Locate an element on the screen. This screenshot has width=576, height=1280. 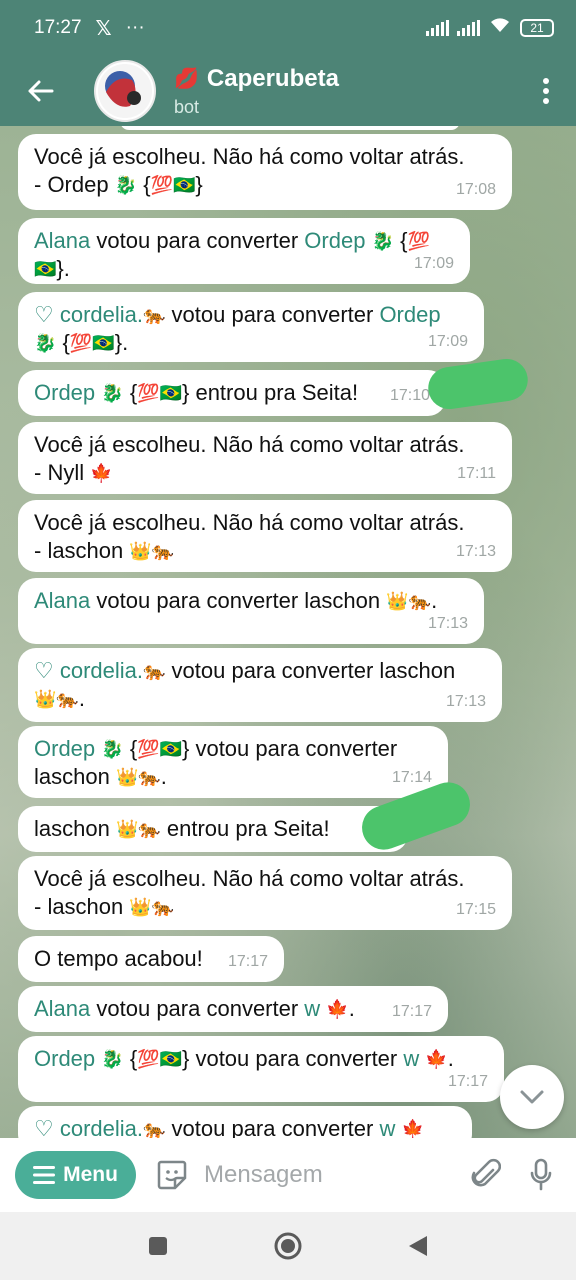
message-time: 17:15 is located at coordinates (475, 909).